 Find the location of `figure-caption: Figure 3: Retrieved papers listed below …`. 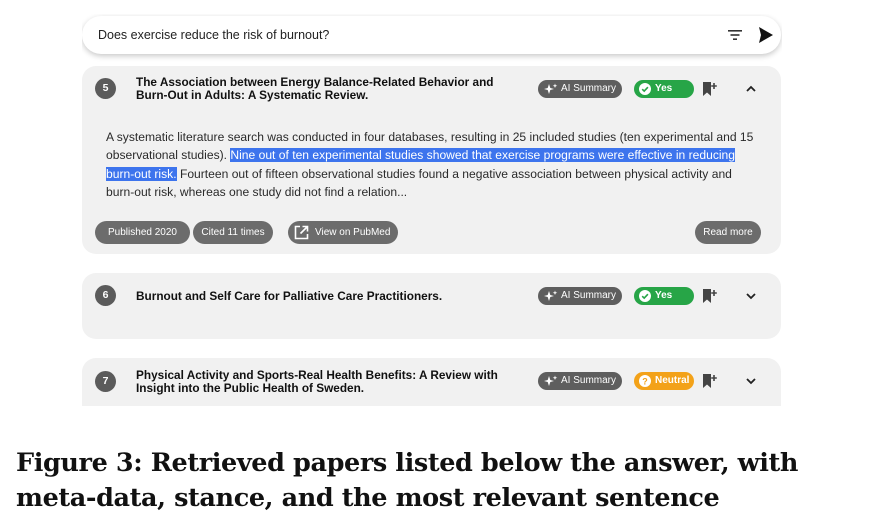

figure-caption: Figure 3: Retrieved papers listed below … is located at coordinates (407, 480).